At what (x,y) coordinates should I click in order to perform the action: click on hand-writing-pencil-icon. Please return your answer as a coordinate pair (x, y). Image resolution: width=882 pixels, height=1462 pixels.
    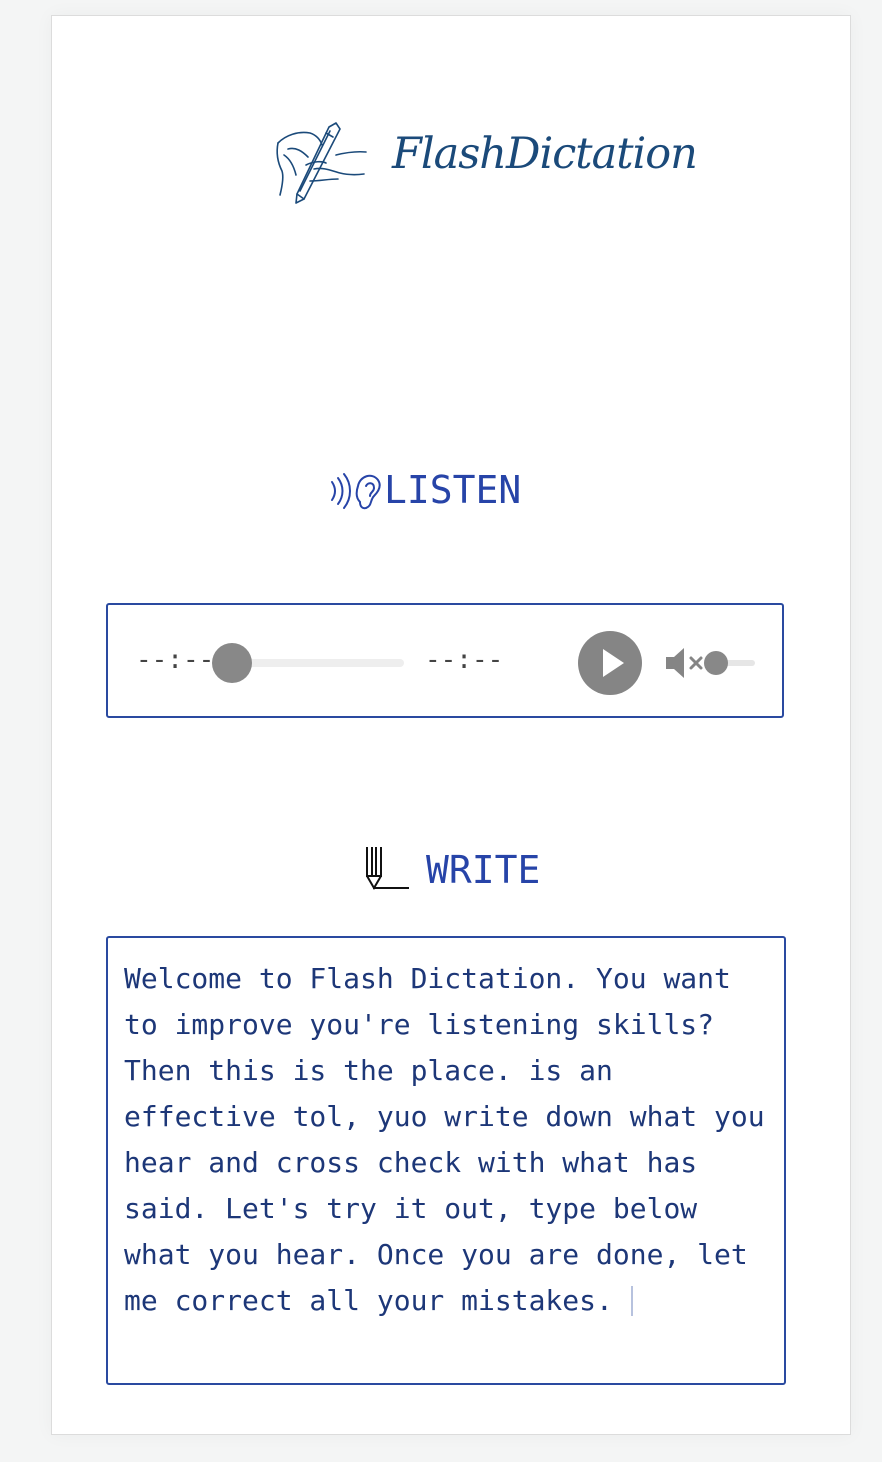
    Looking at the image, I should click on (321, 163).